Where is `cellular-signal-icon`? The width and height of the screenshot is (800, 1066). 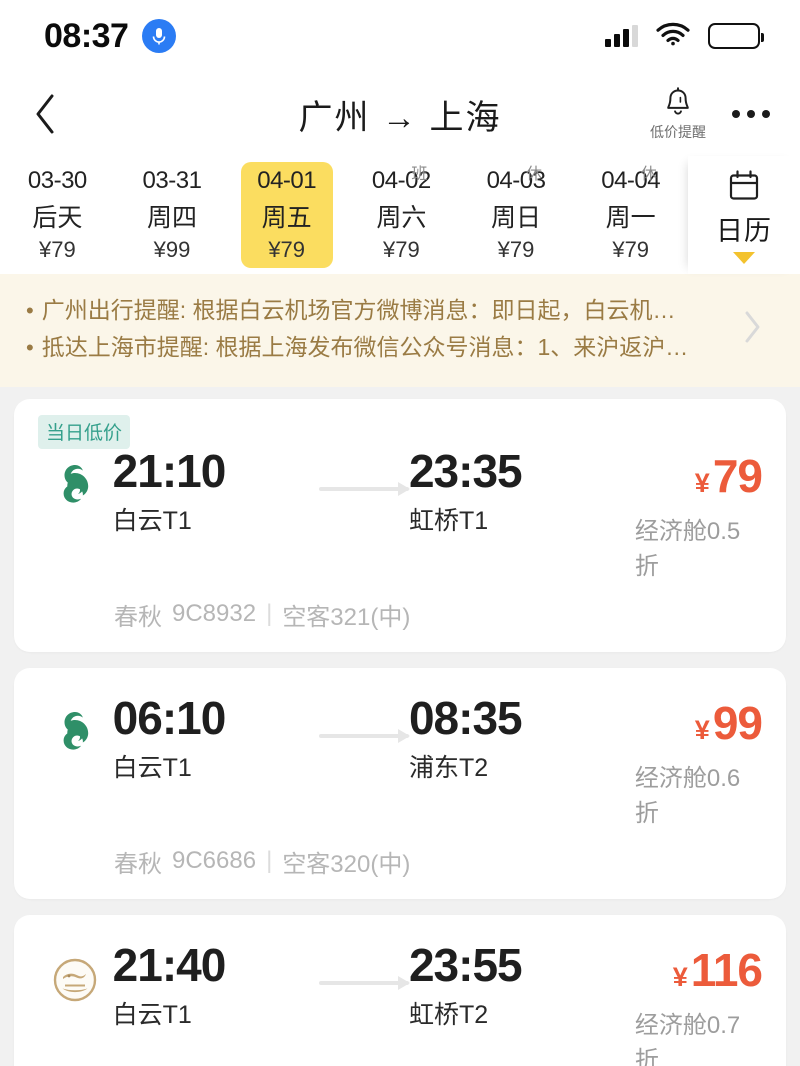 cellular-signal-icon is located at coordinates (621, 36).